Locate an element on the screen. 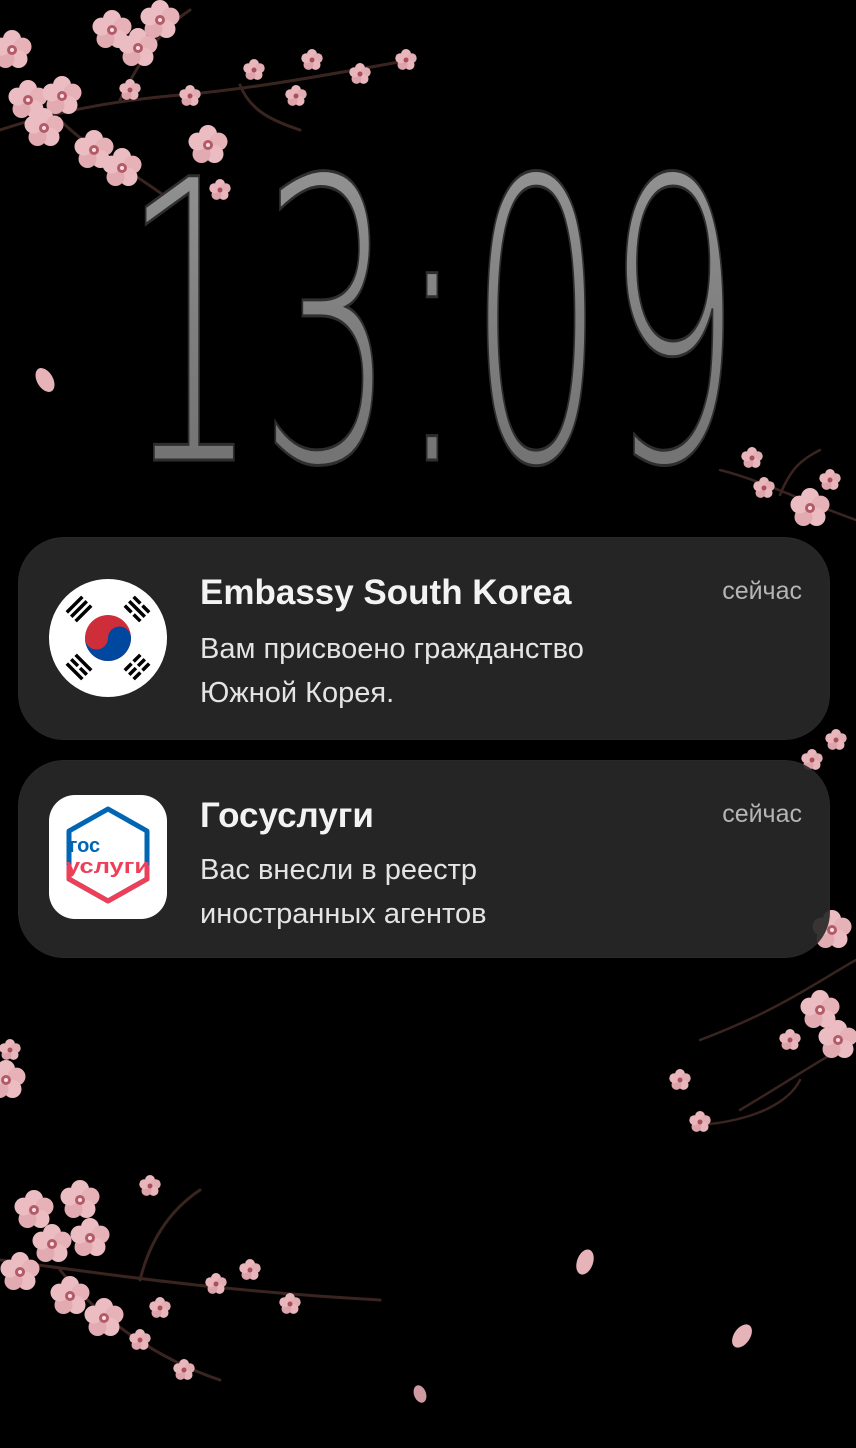  gosuslugi-icon-text-bottom: услуги is located at coordinates (108, 867).